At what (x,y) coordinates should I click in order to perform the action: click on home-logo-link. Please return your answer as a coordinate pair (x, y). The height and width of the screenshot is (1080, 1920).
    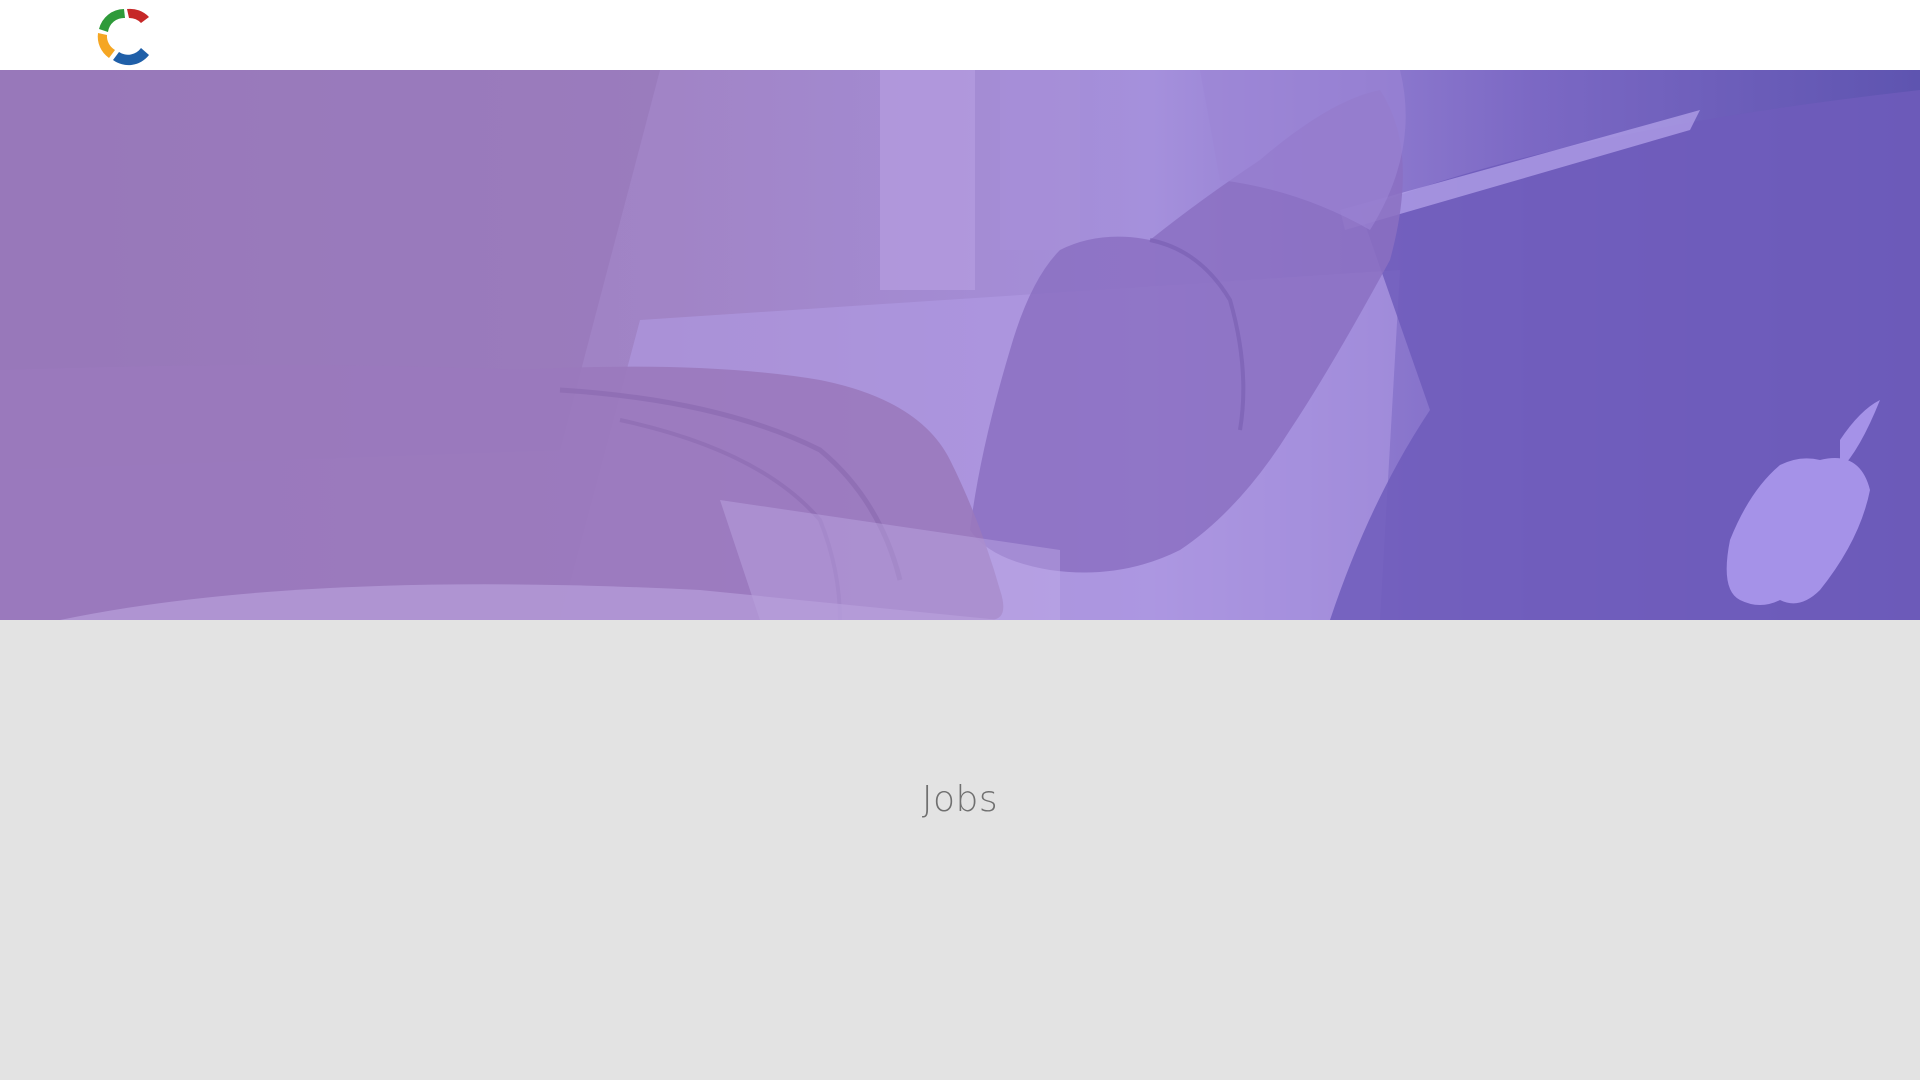
    Looking at the image, I should click on (124, 35).